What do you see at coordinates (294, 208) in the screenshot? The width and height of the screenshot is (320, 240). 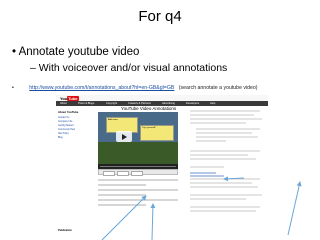 I see `arrow-right` at bounding box center [294, 208].